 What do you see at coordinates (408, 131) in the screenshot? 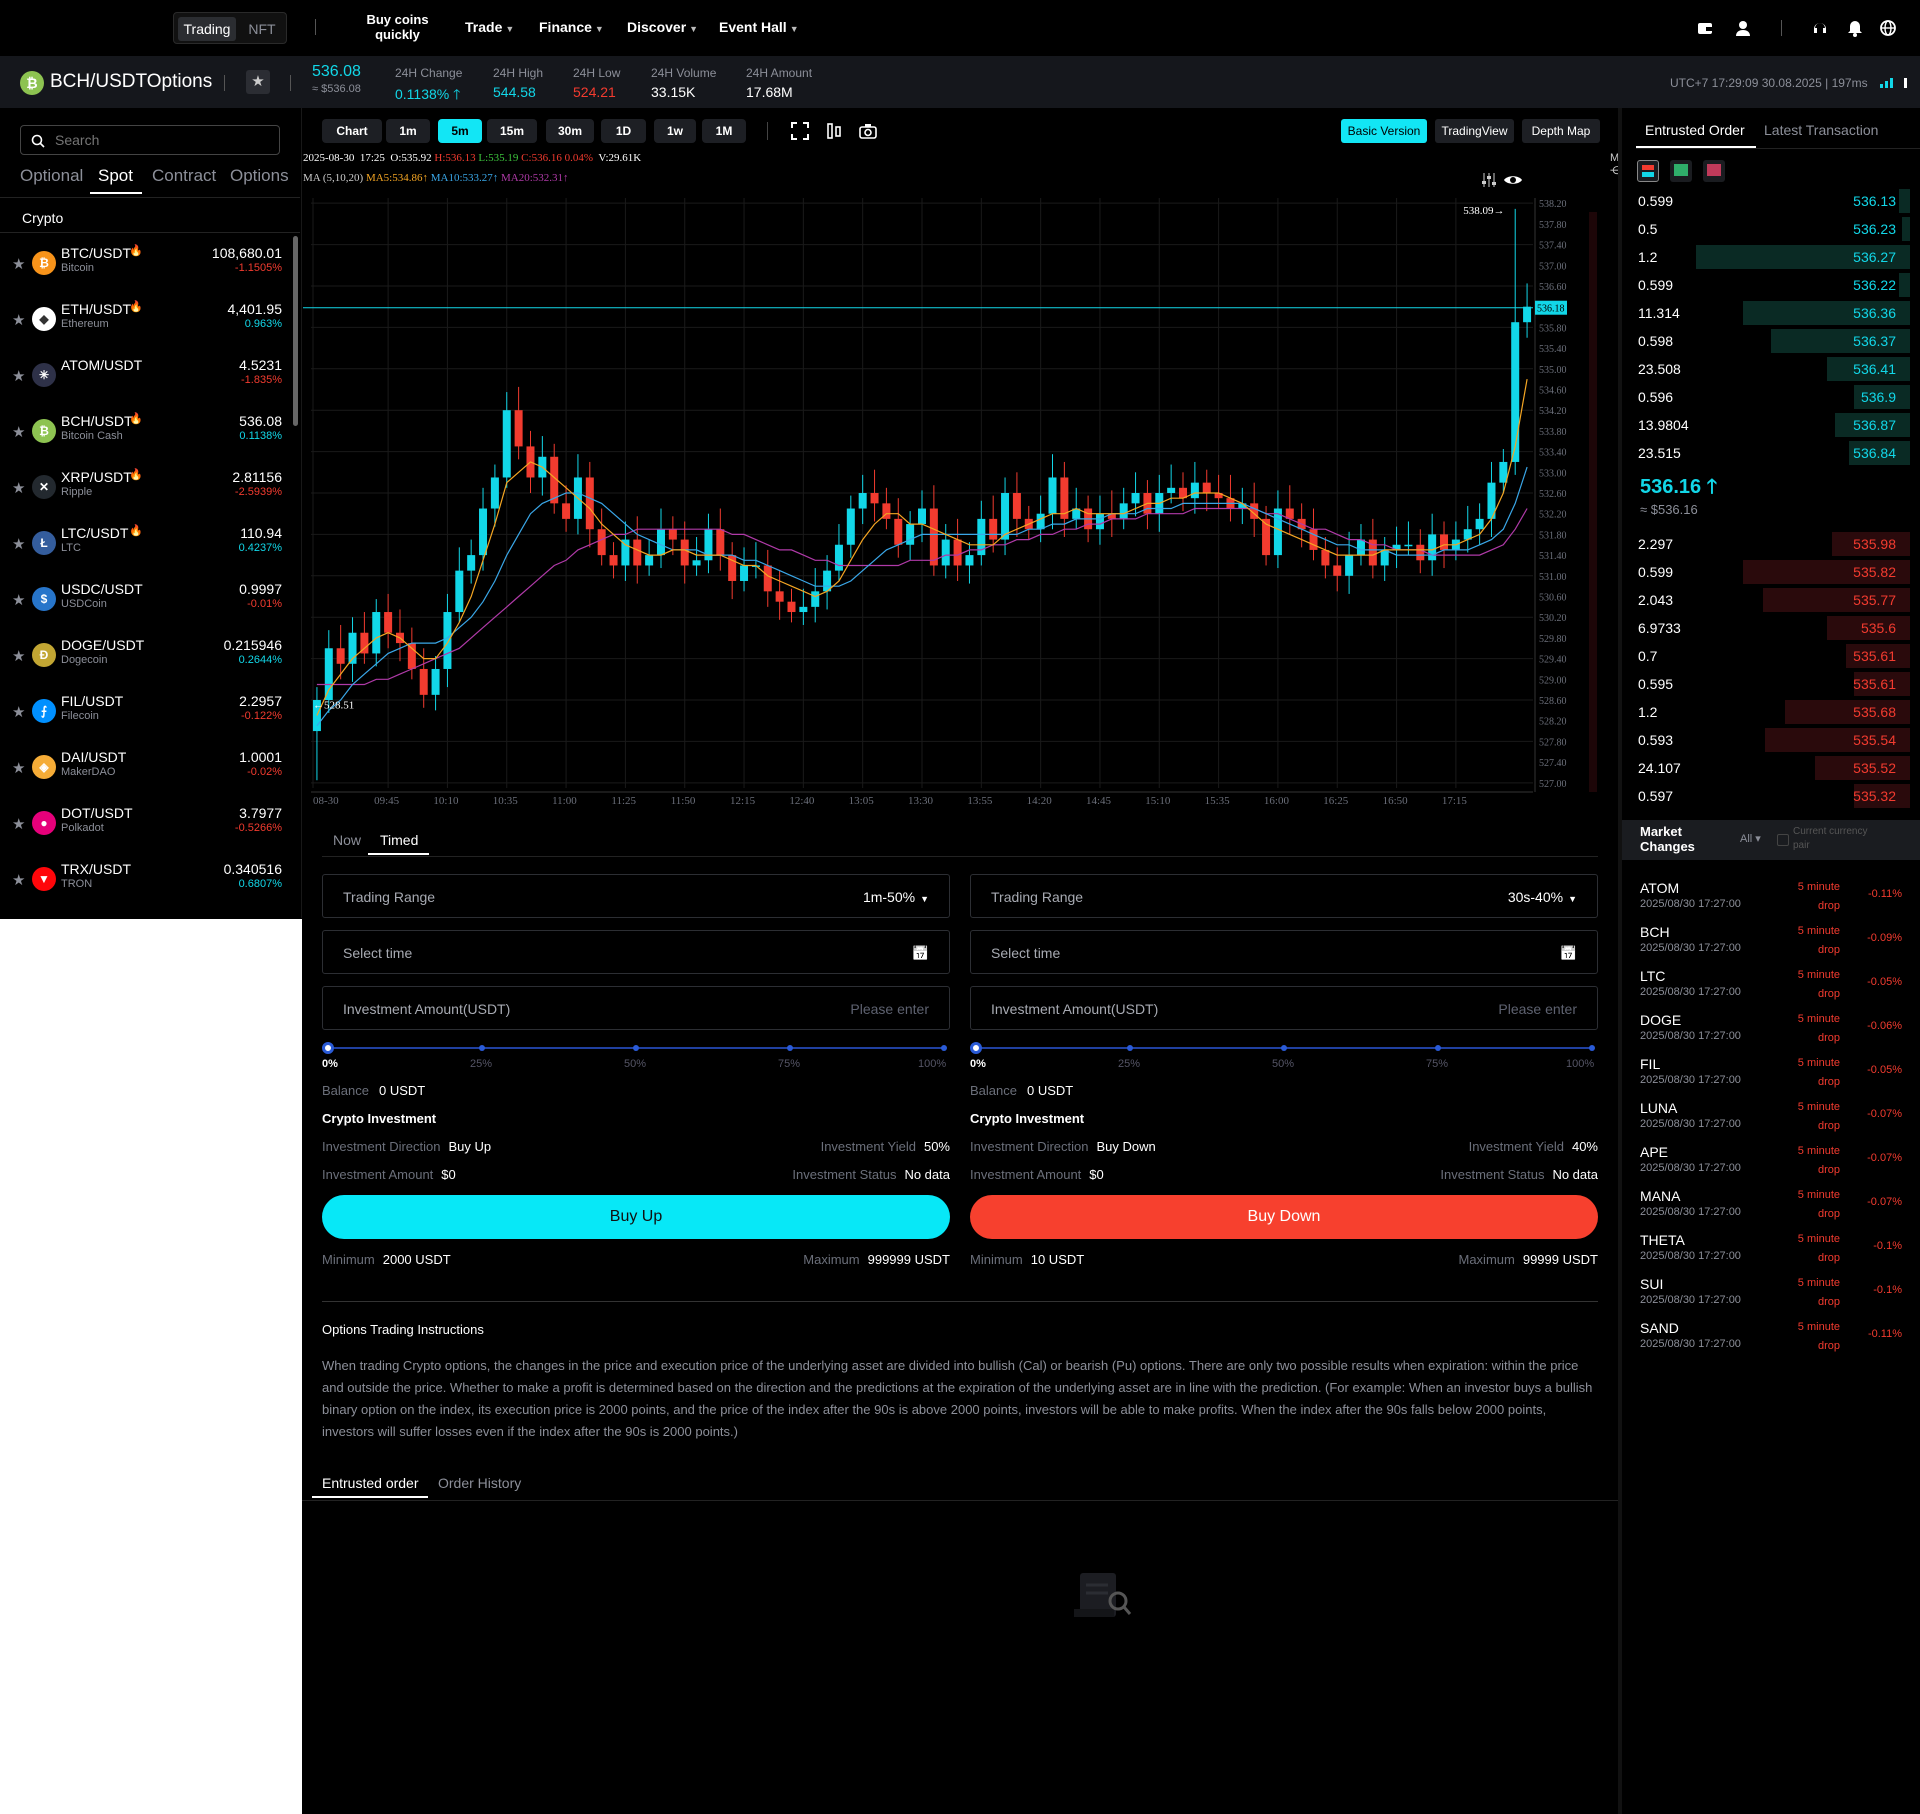
I see `timeframe-1m-button: 1m` at bounding box center [408, 131].